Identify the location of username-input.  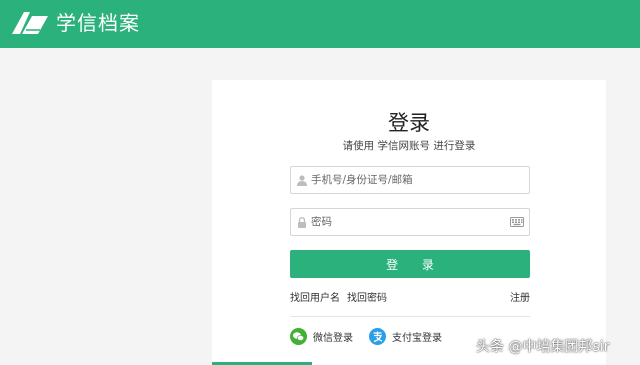
(408, 180).